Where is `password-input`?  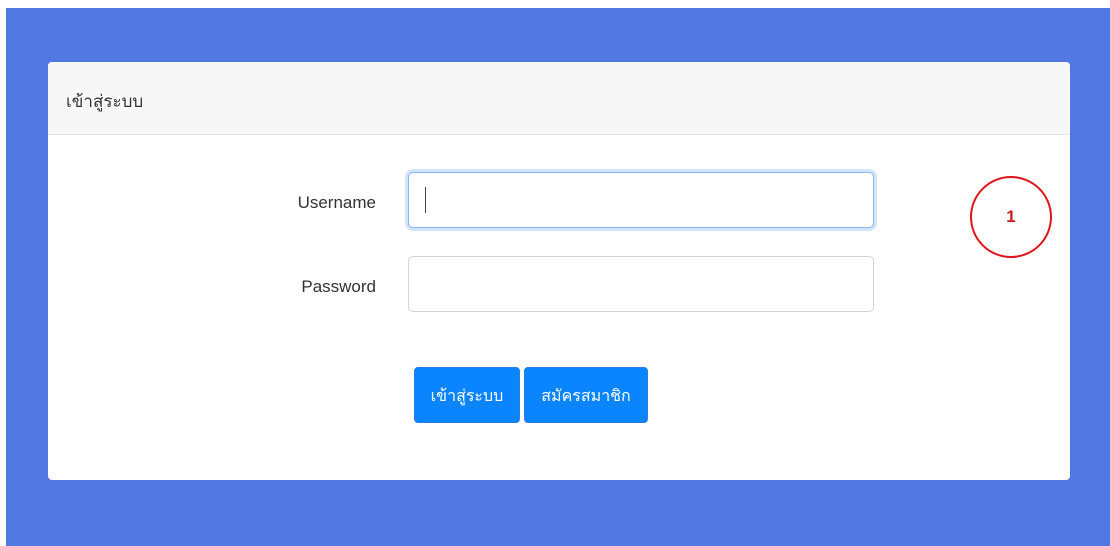
password-input is located at coordinates (641, 284).